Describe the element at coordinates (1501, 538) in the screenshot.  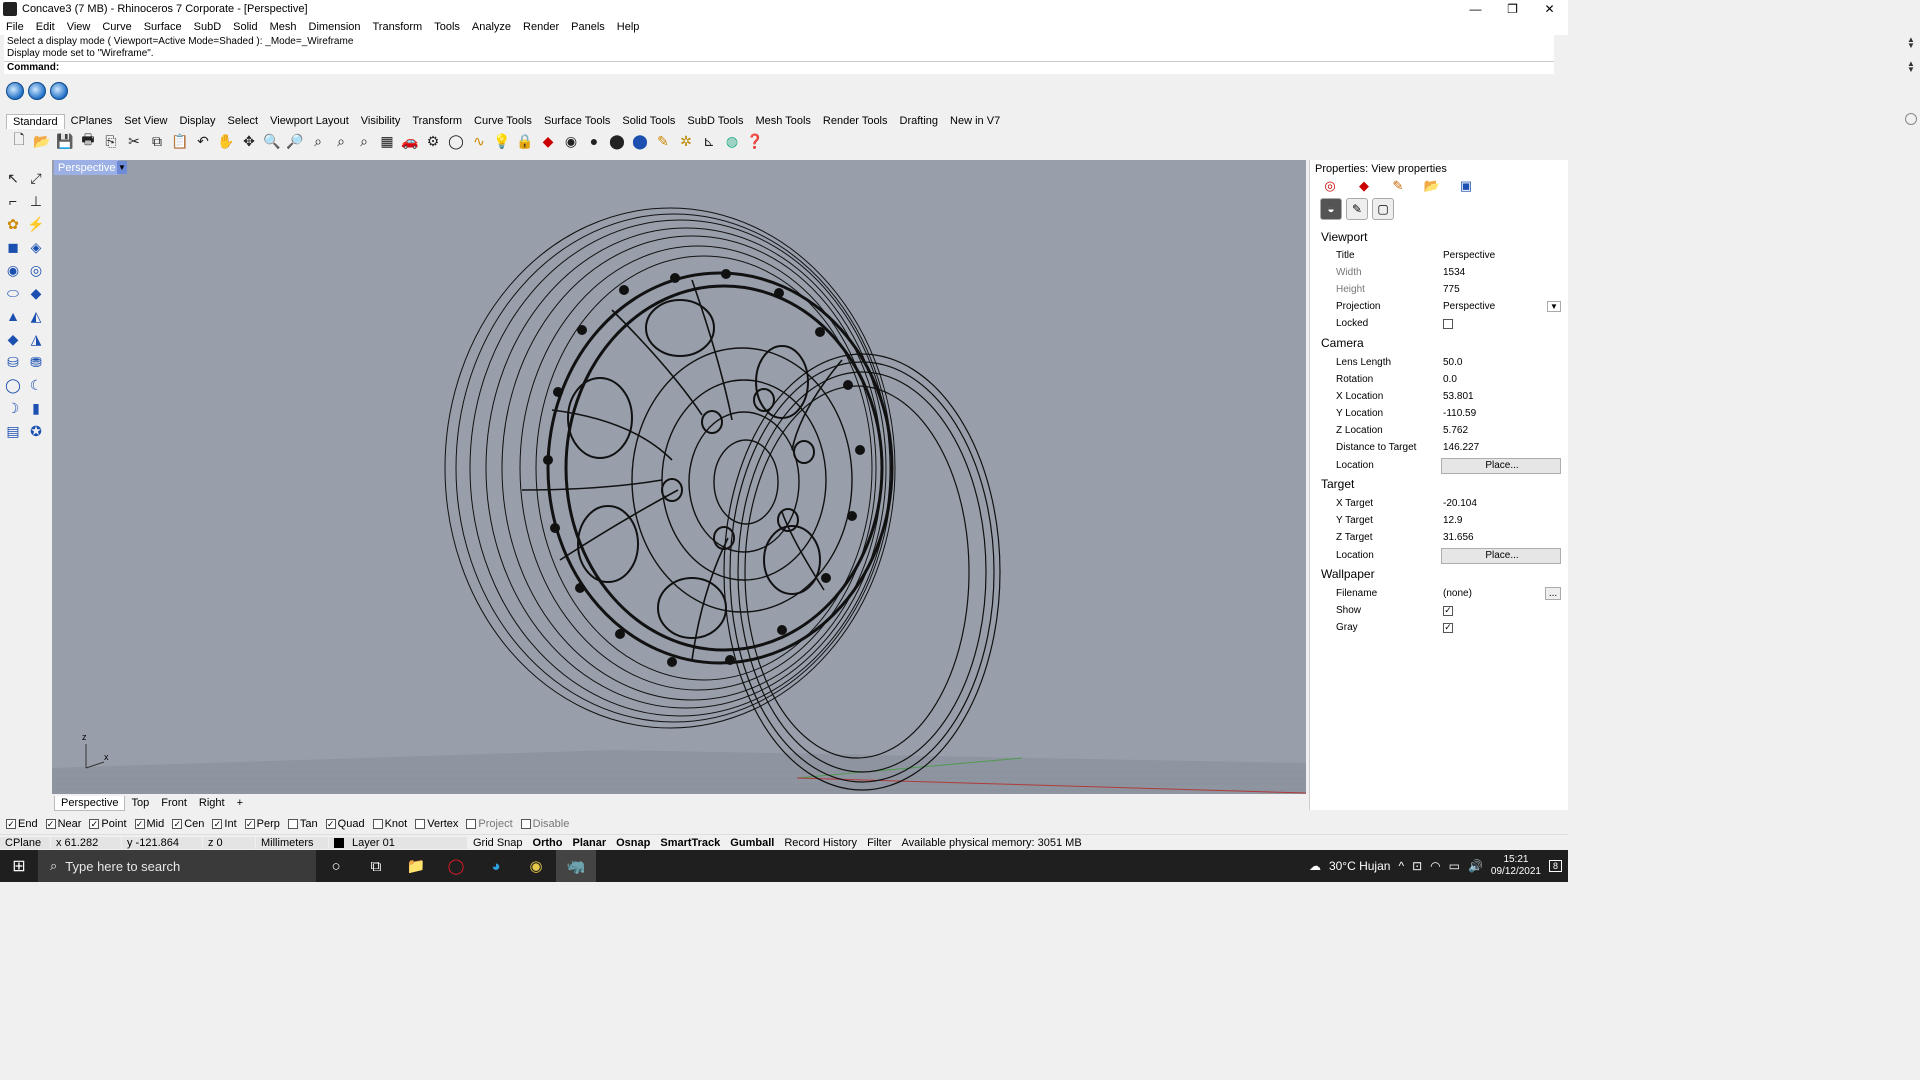
I see `value-ztarget: 31.656` at that location.